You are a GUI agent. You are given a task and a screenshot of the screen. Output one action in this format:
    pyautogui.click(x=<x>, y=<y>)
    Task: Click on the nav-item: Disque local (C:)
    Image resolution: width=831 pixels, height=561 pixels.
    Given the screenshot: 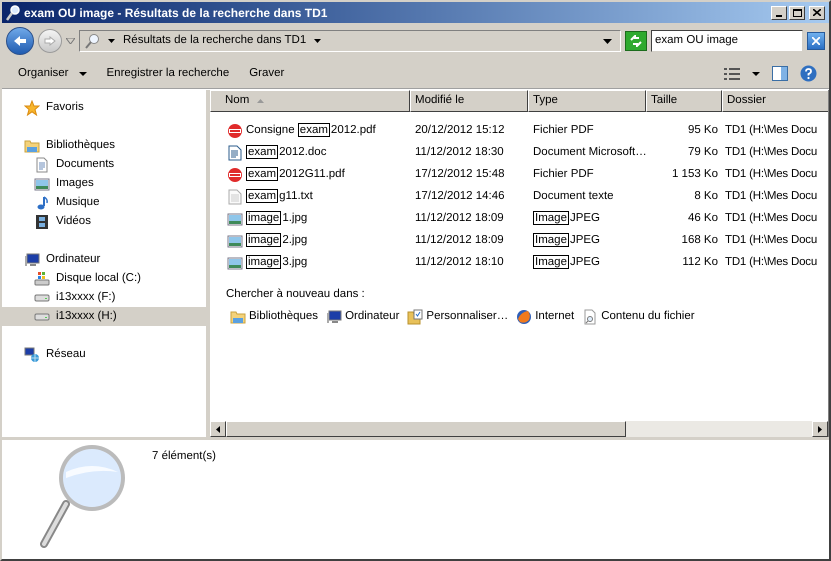 What is the action you would take?
    pyautogui.click(x=104, y=278)
    